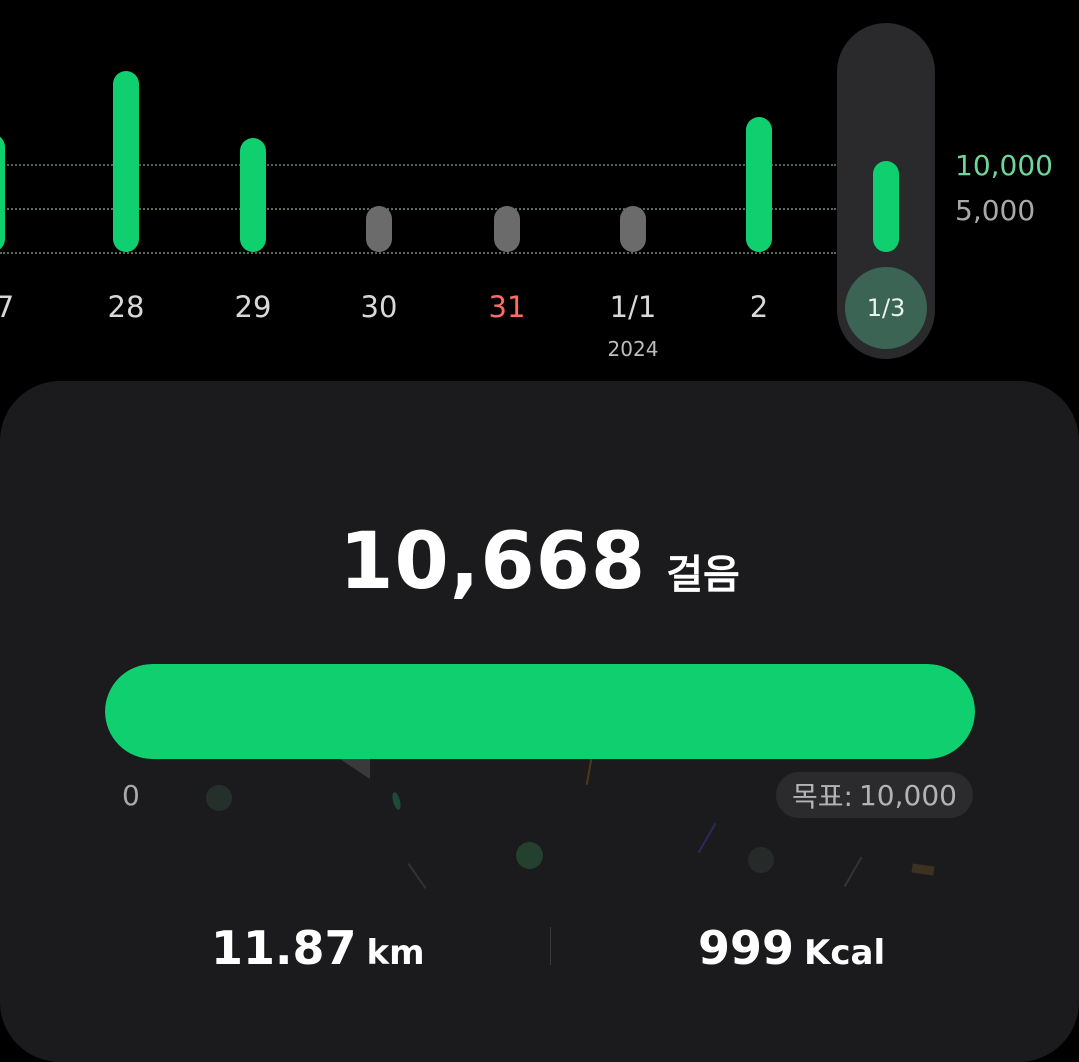 The width and height of the screenshot is (1079, 1062). Describe the element at coordinates (355, 769) in the screenshot. I see `confetti-triangle` at that location.